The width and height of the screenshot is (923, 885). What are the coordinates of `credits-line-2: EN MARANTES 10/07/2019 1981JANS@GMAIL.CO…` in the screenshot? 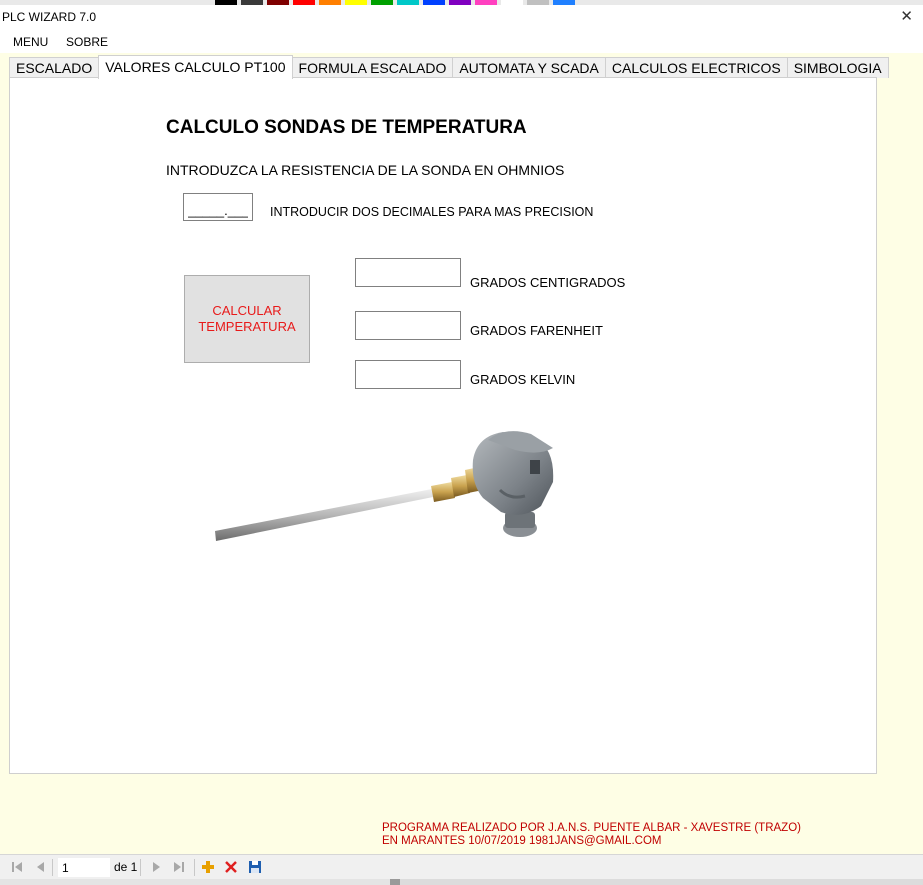 It's located at (522, 841).